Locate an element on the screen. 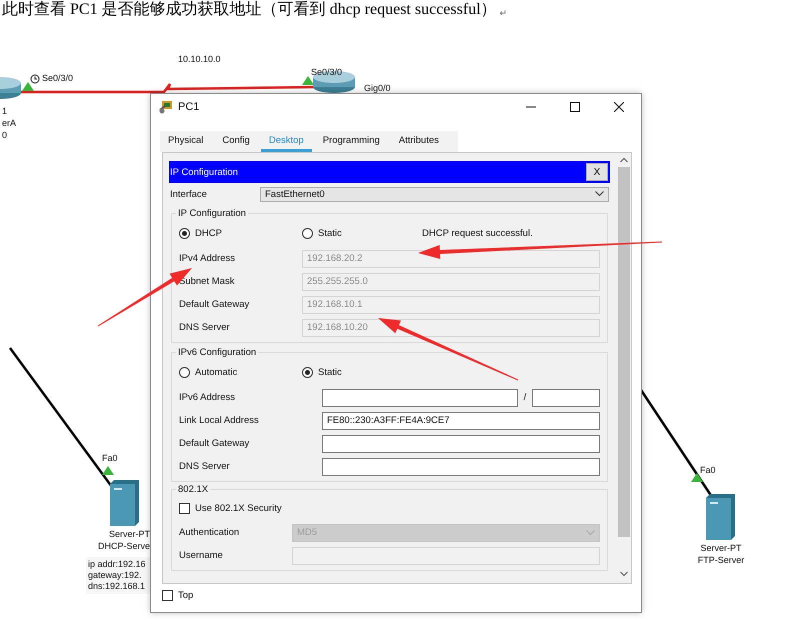  tab: Attributes is located at coordinates (418, 141).